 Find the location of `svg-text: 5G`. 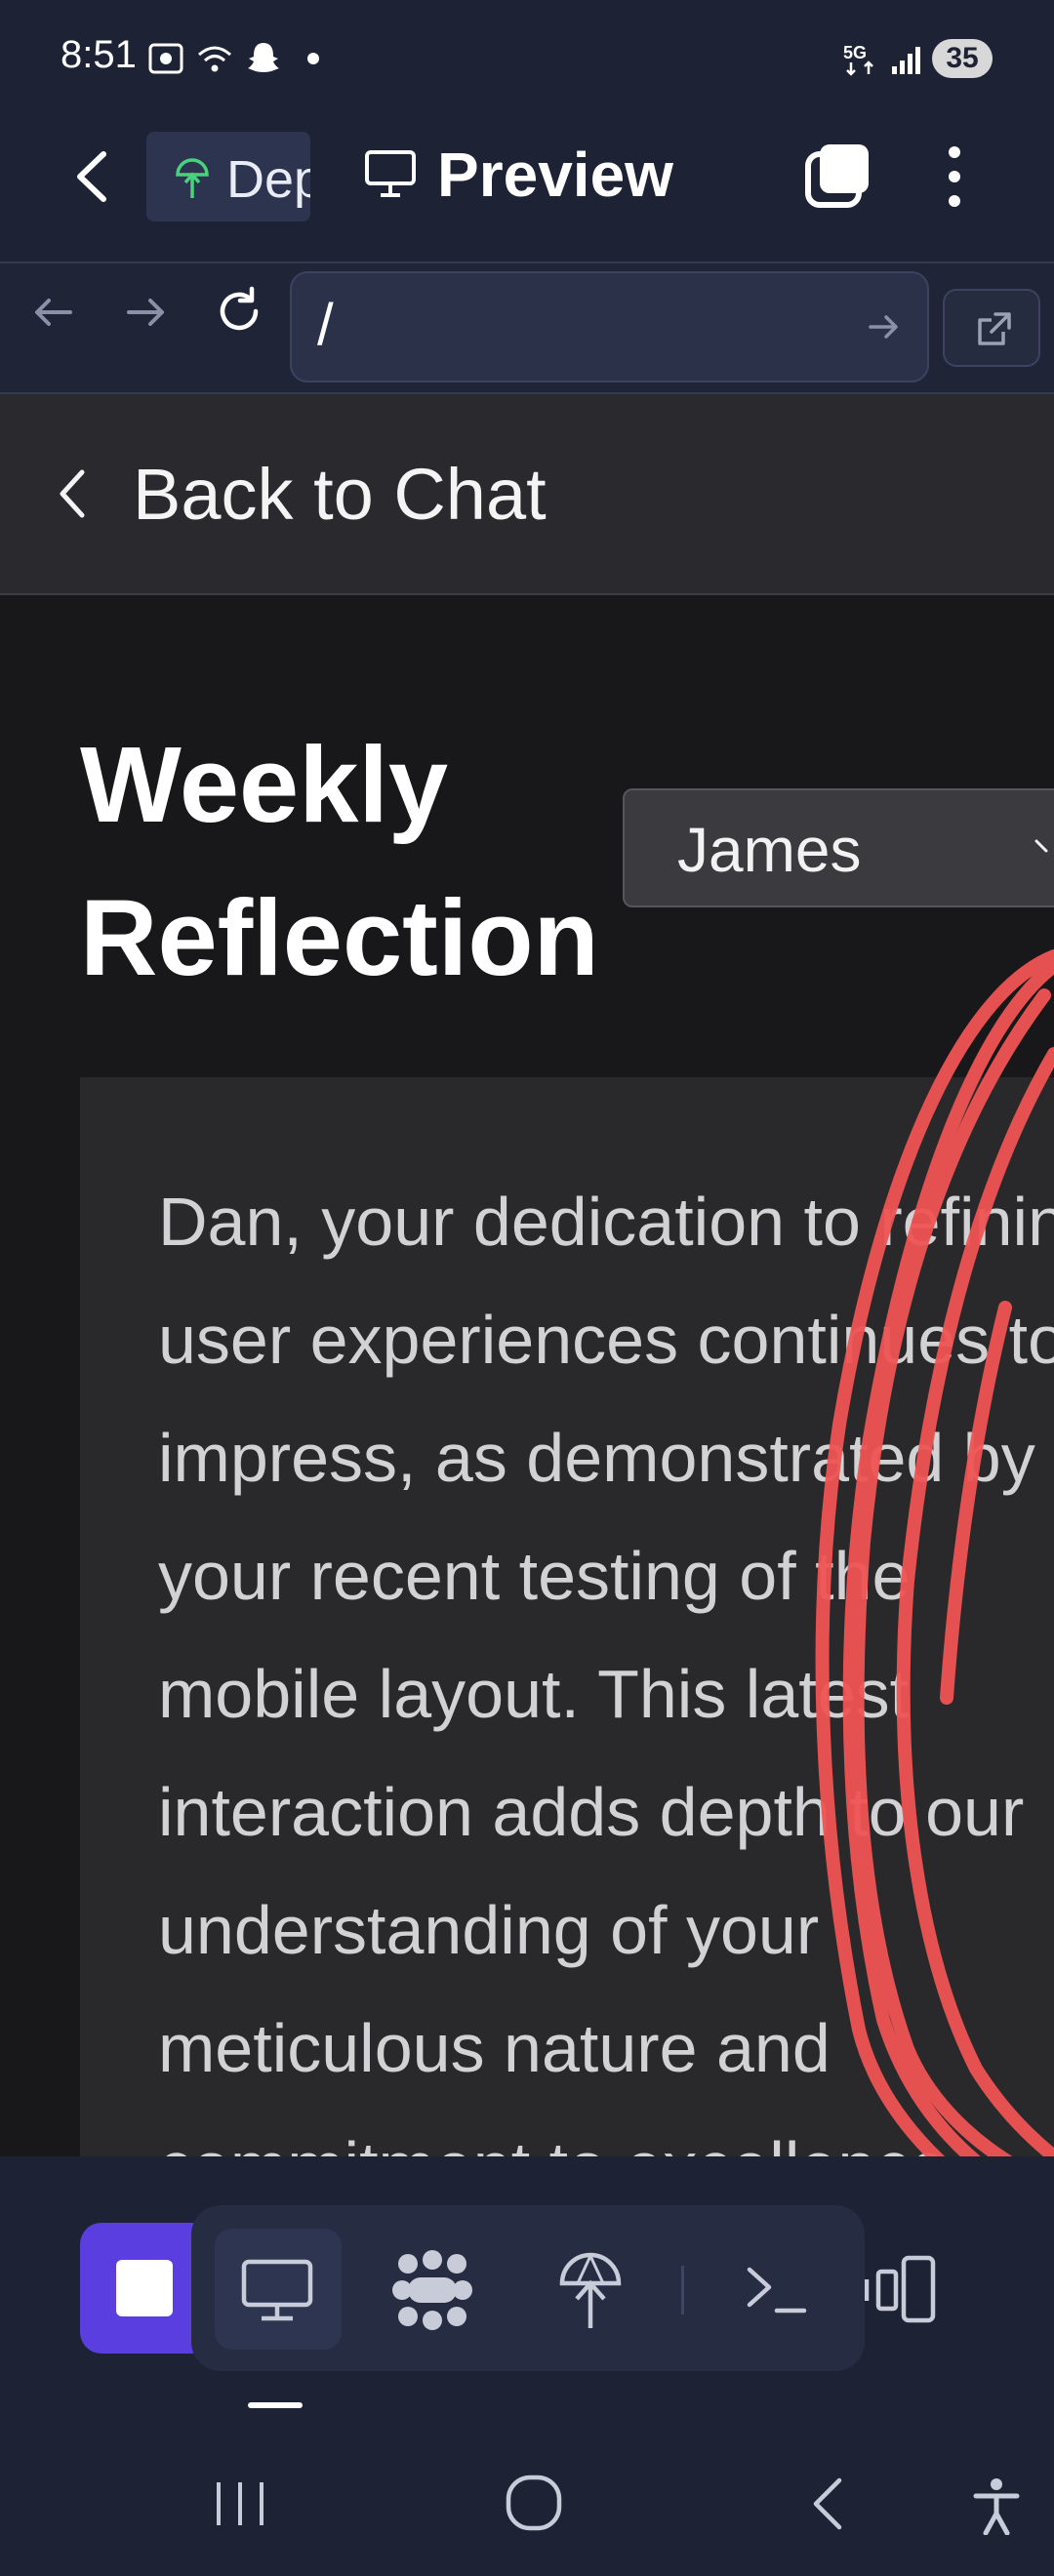

svg-text: 5G is located at coordinates (855, 52).